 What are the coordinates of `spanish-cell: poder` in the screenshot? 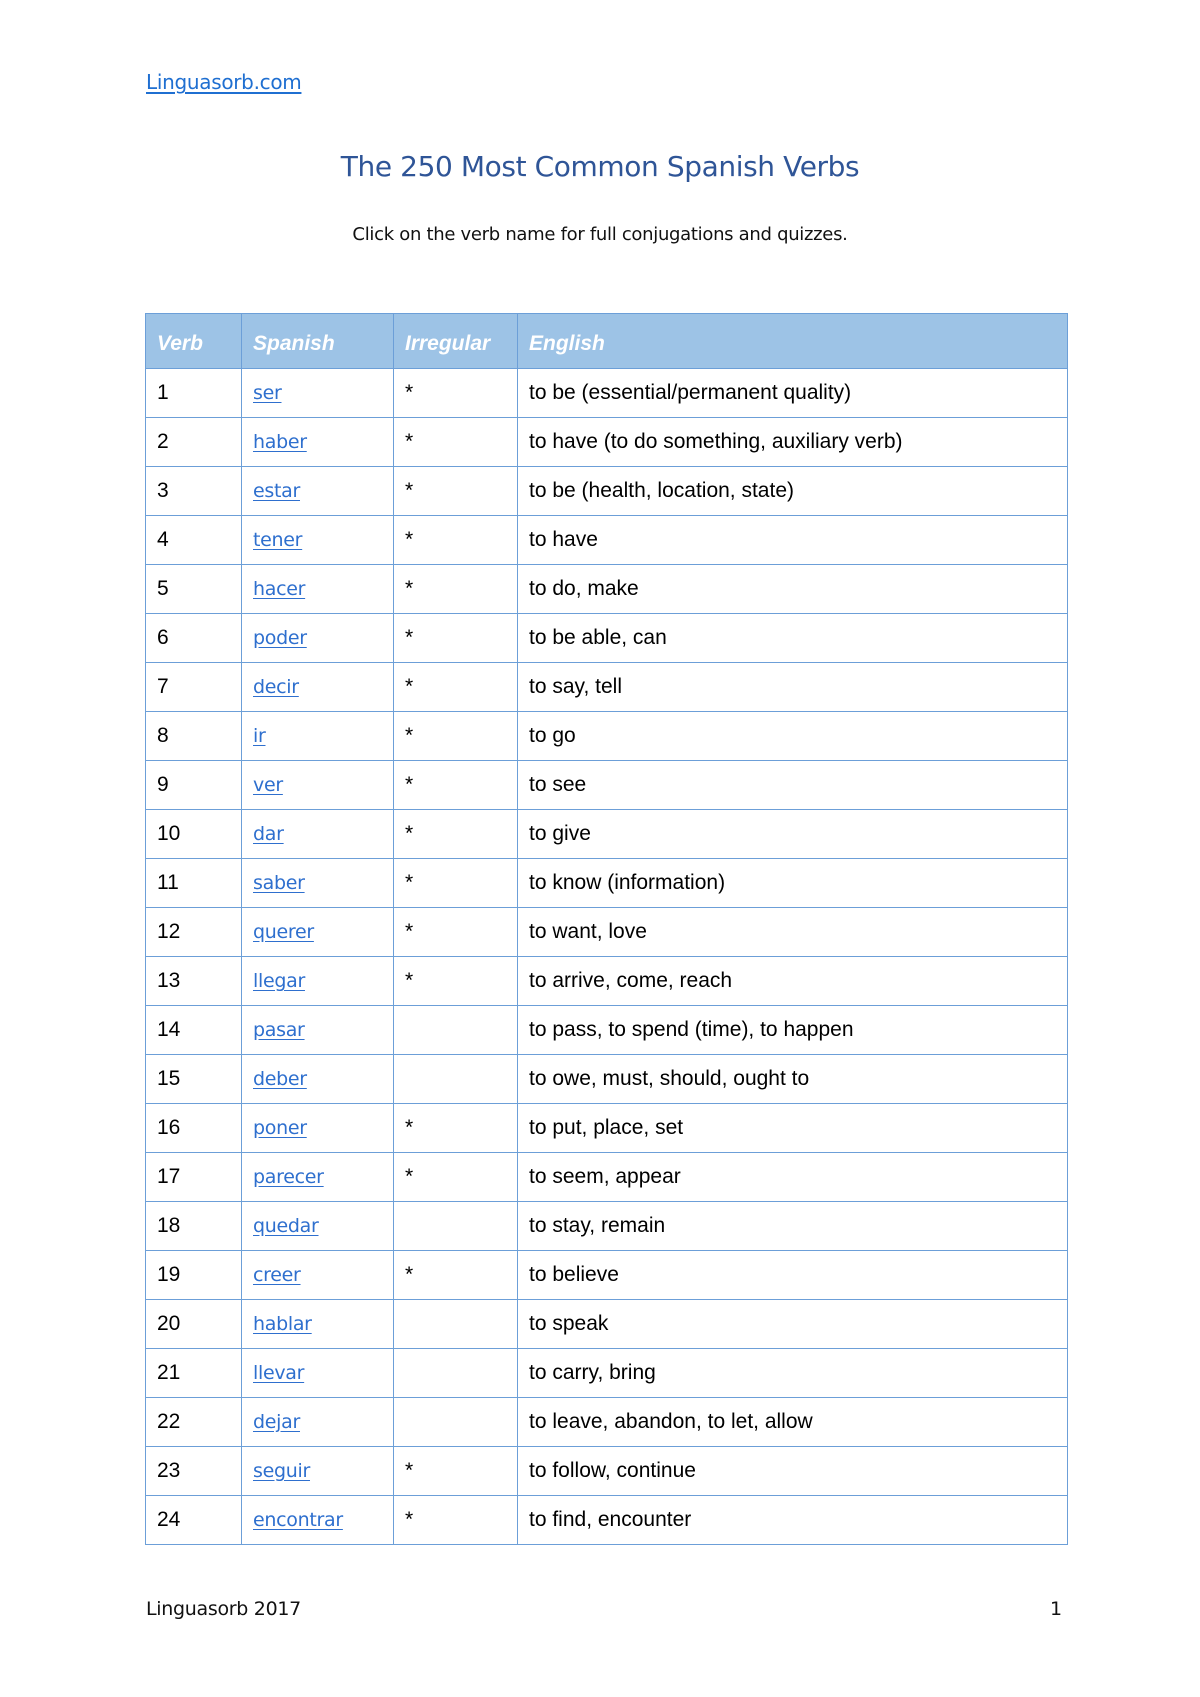 It's located at (317, 638).